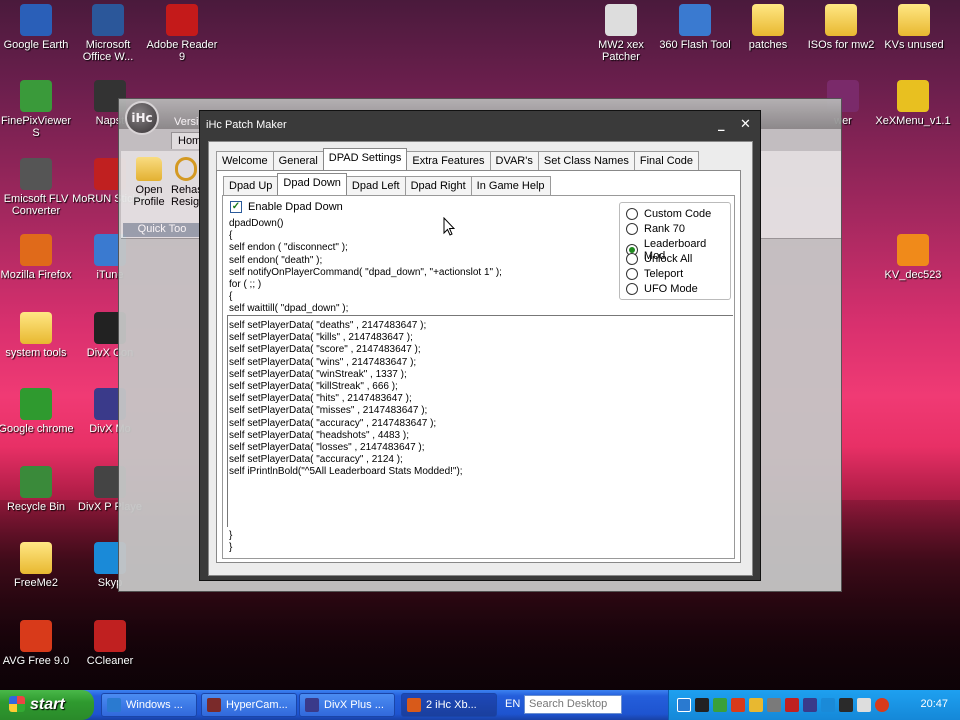 The height and width of the screenshot is (720, 960). I want to click on desktop-icon: KV_dec523, so click(913, 257).